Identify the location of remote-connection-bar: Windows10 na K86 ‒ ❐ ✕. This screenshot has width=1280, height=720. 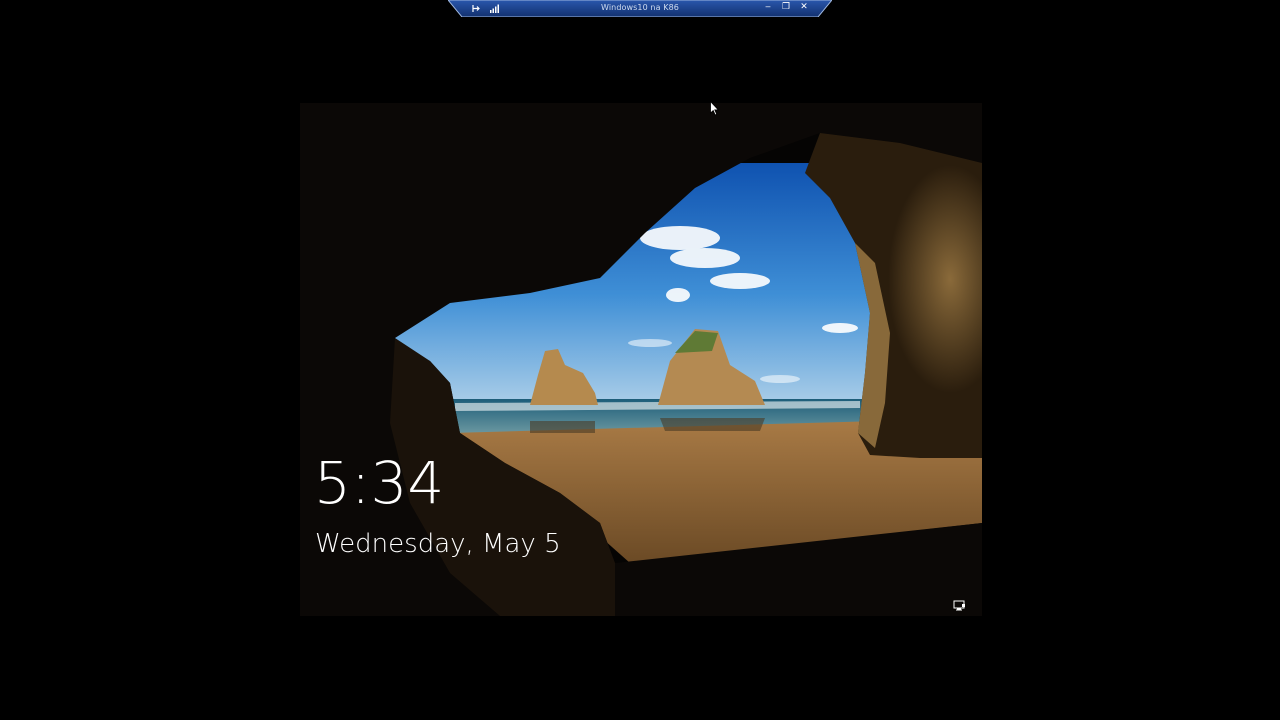
(640, 8).